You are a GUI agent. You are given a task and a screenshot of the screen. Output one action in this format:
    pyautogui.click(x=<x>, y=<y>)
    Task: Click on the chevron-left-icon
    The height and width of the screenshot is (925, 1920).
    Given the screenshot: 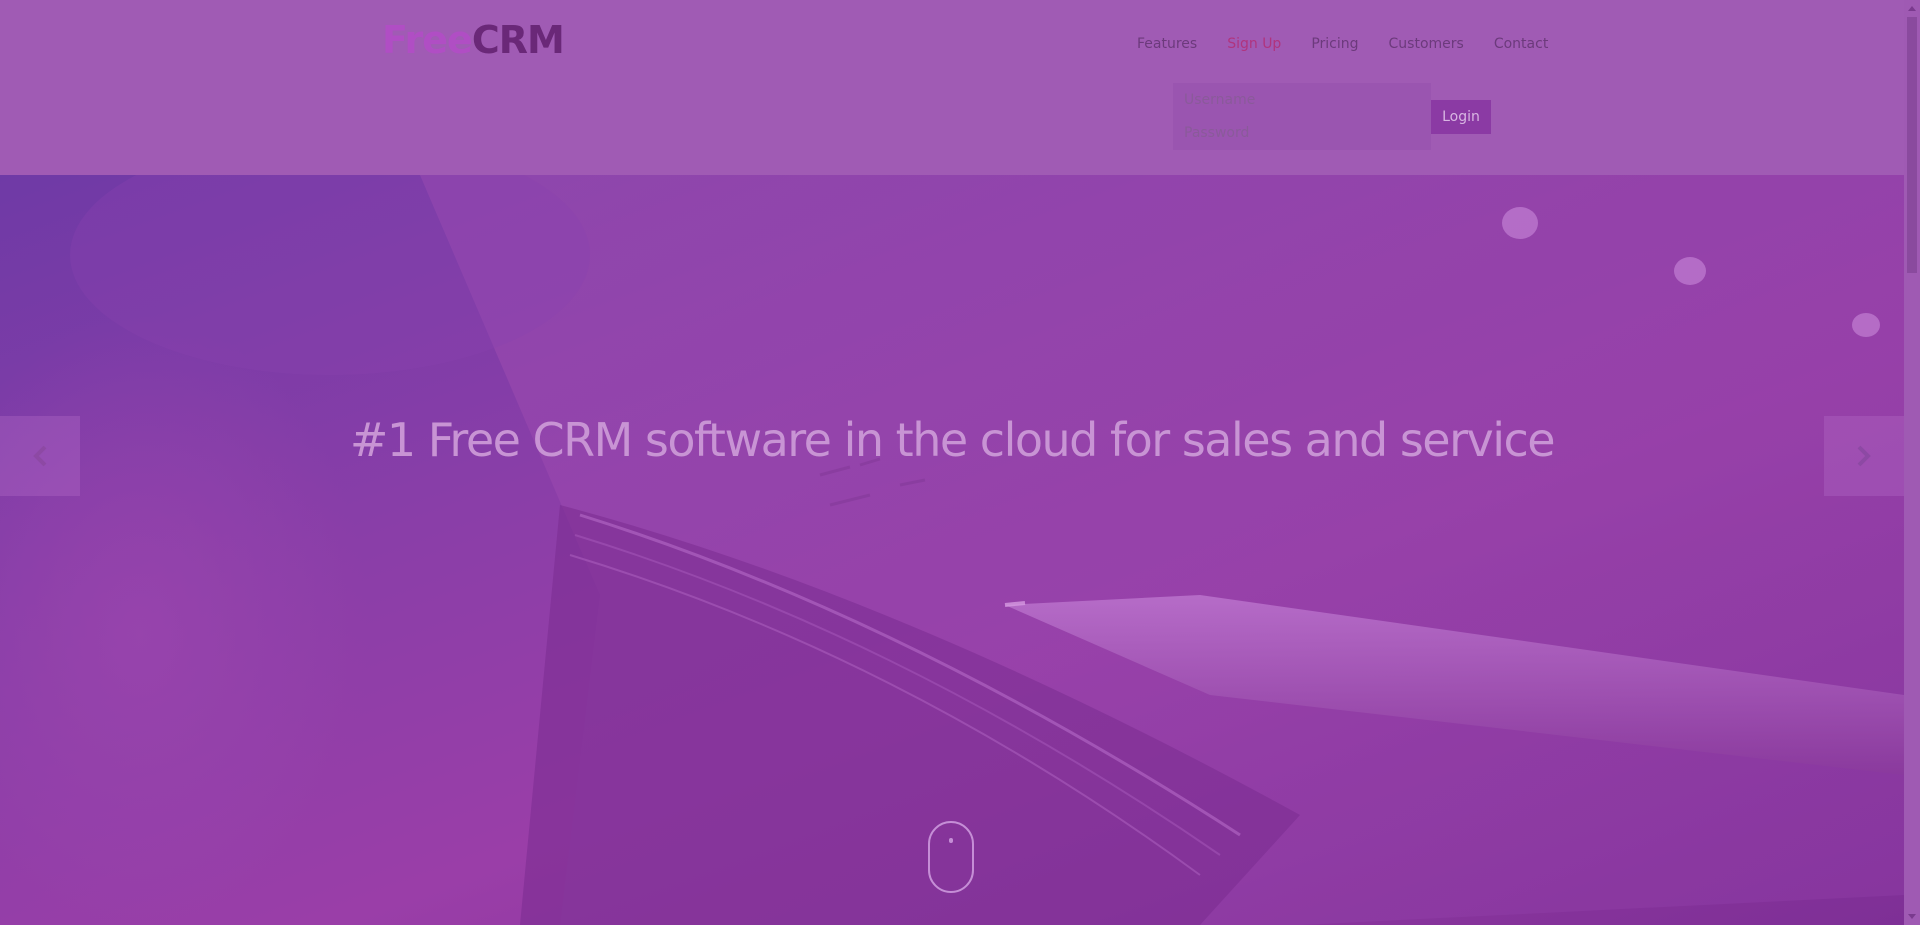 What is the action you would take?
    pyautogui.click(x=40, y=456)
    